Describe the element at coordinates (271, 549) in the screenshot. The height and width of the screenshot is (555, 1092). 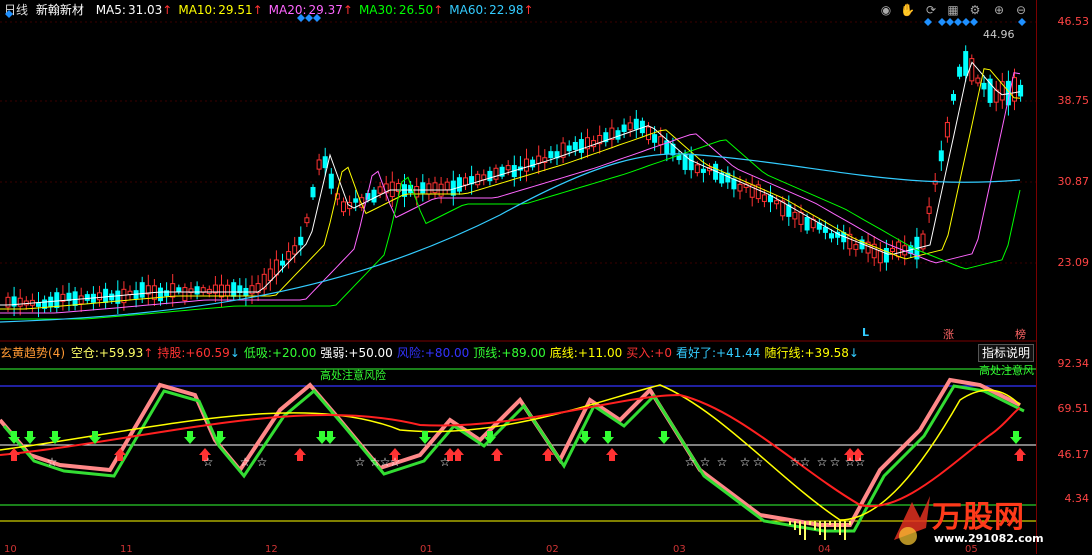
I see `month-label: 12` at that location.